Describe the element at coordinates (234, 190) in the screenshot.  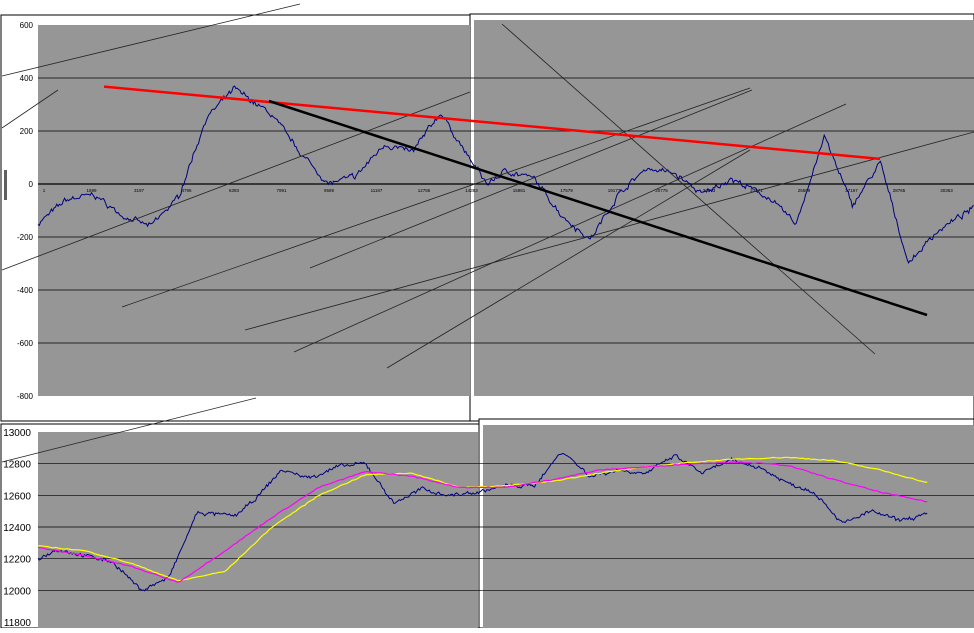
I see `x-tick-label-top-4: 6393` at that location.